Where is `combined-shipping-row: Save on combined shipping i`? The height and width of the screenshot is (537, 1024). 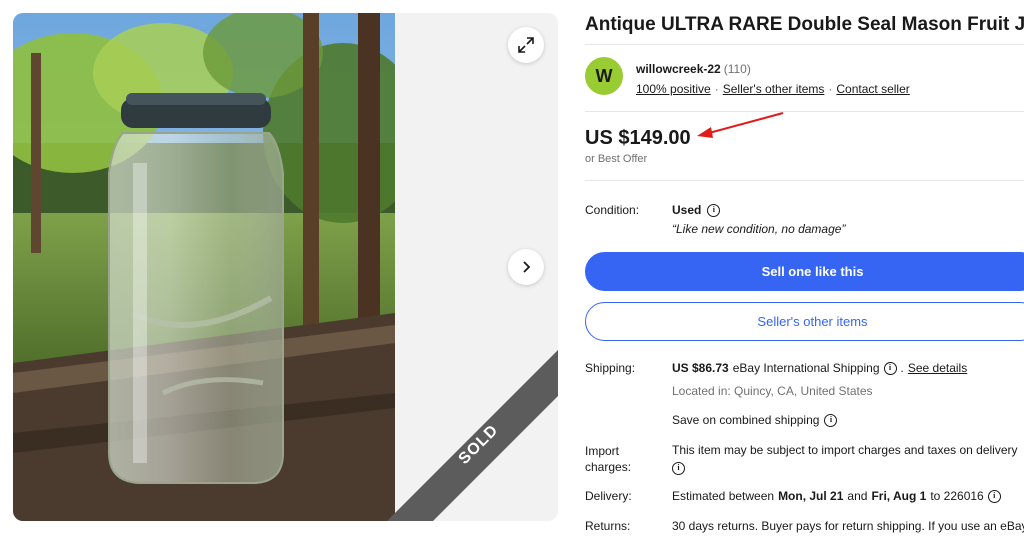 combined-shipping-row: Save on combined shipping i is located at coordinates (755, 420).